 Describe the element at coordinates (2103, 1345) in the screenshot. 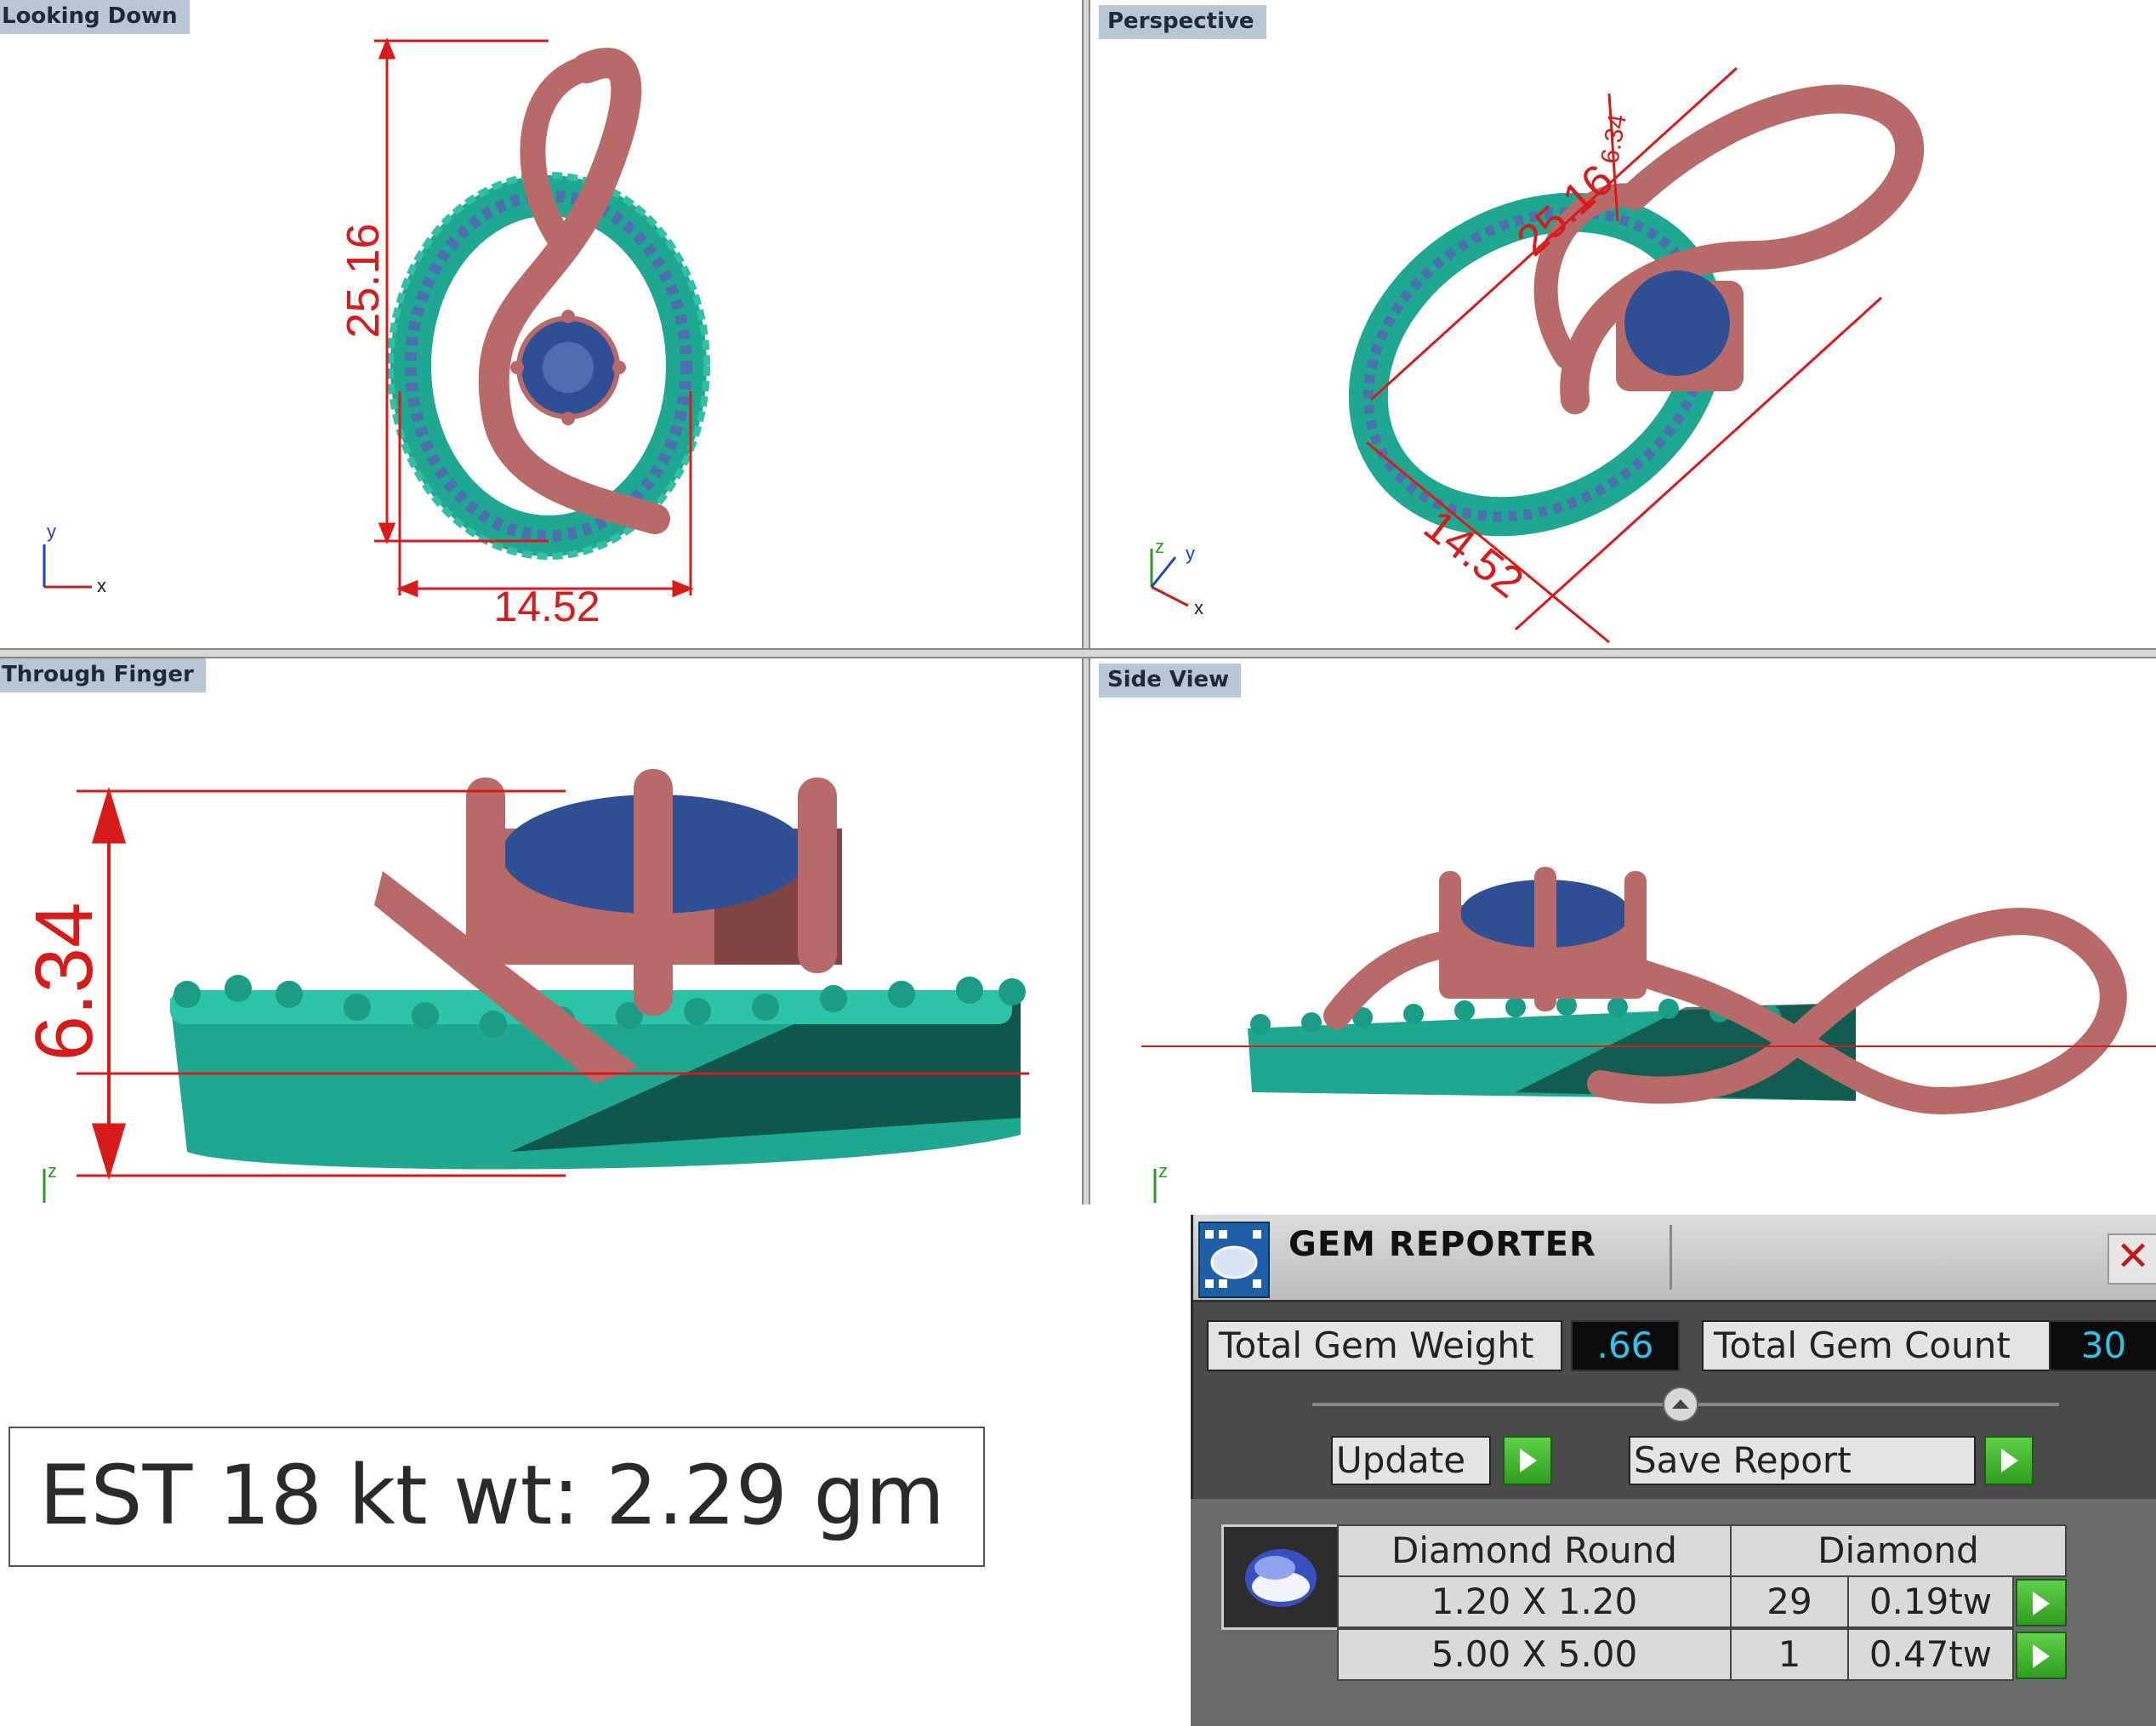

I see `total-gem-count-value: 30` at that location.